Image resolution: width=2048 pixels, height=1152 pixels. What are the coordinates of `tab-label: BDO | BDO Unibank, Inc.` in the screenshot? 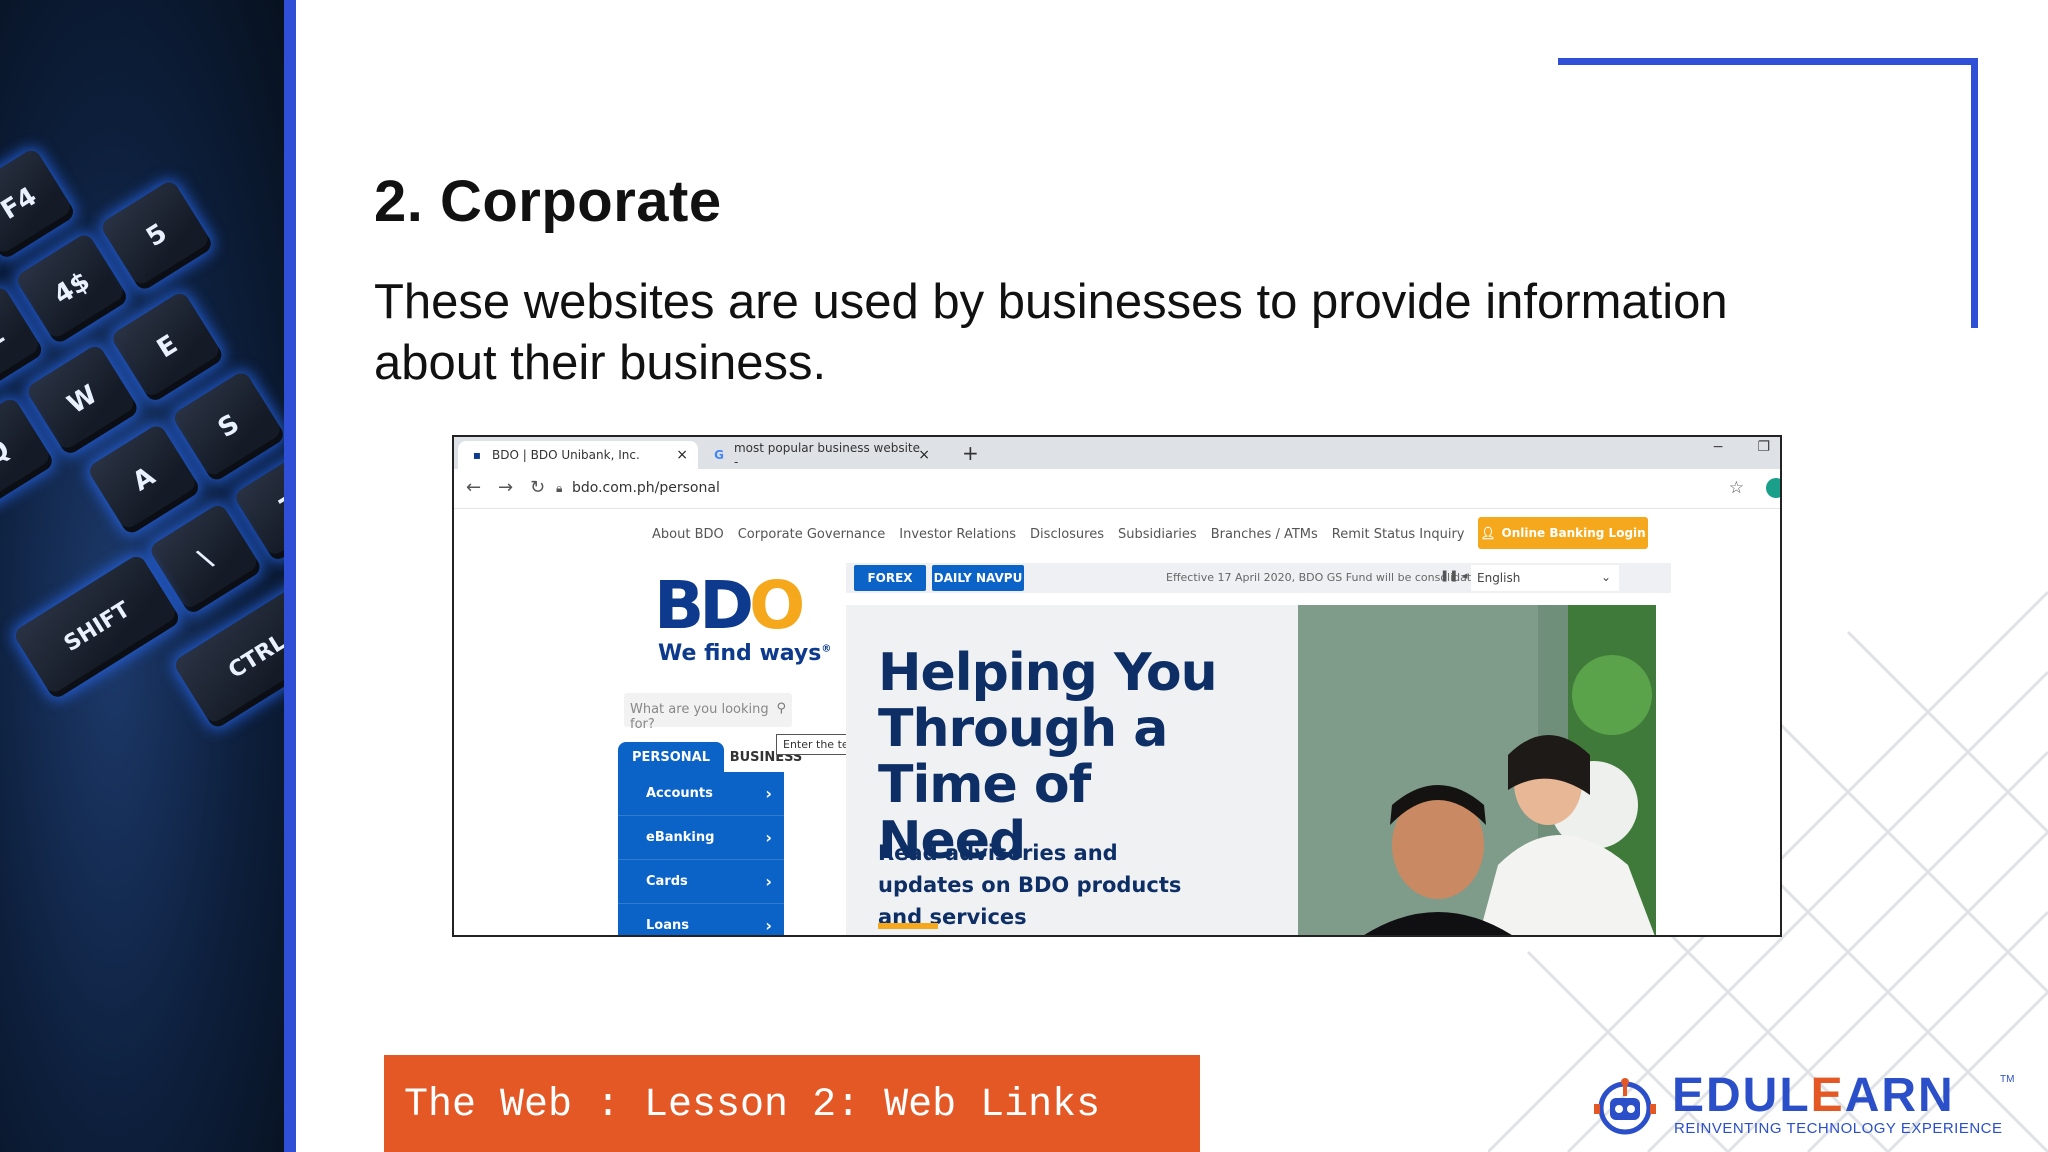 It's located at (566, 455).